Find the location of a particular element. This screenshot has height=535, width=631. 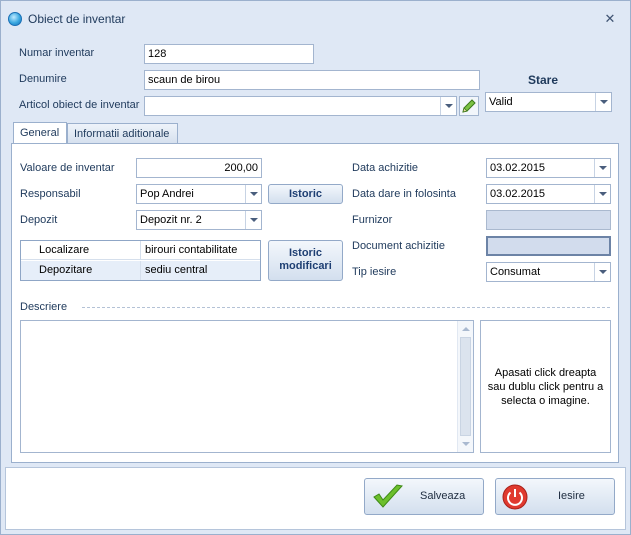

save-label: Salveaza is located at coordinates (443, 496).